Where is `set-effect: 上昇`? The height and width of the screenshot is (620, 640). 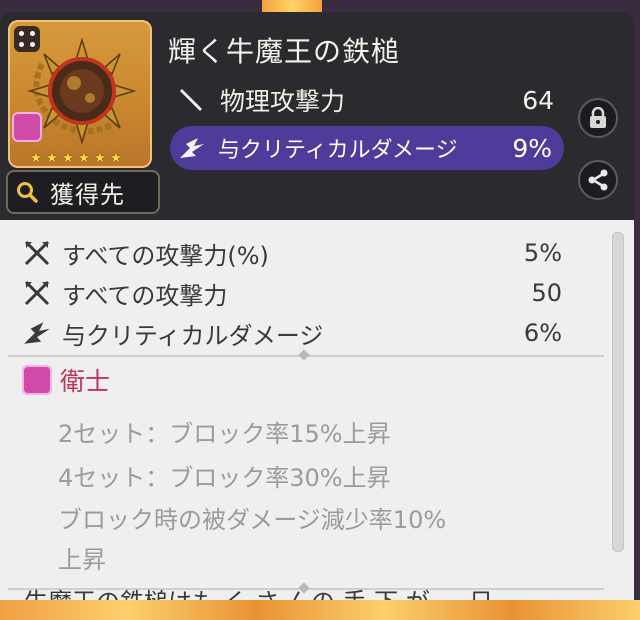 set-effect: 上昇 is located at coordinates (82, 560).